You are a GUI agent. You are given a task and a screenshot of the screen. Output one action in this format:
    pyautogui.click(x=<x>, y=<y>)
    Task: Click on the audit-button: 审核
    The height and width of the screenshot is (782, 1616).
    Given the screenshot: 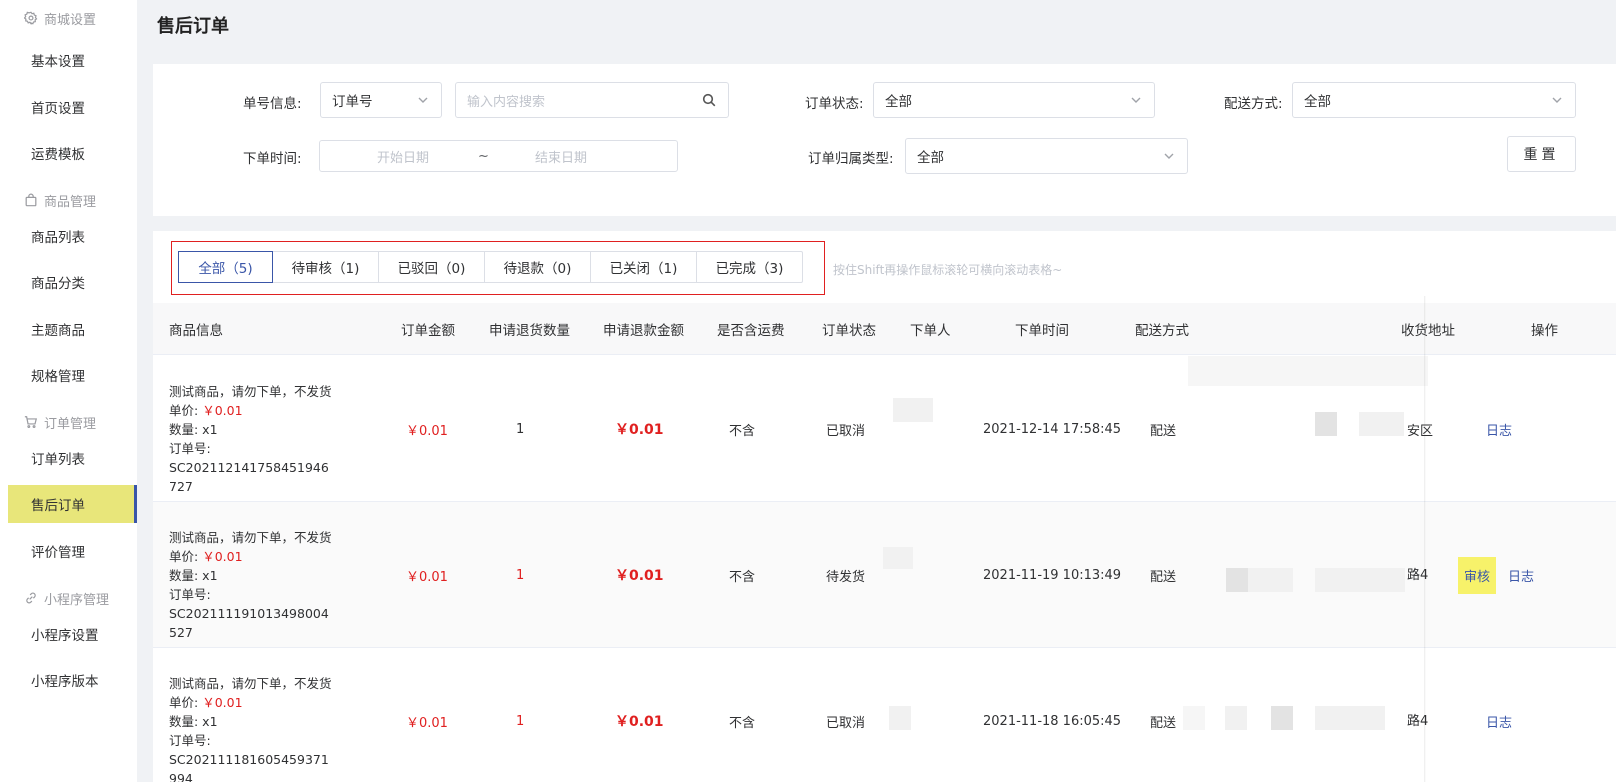 What is the action you would take?
    pyautogui.click(x=1477, y=575)
    